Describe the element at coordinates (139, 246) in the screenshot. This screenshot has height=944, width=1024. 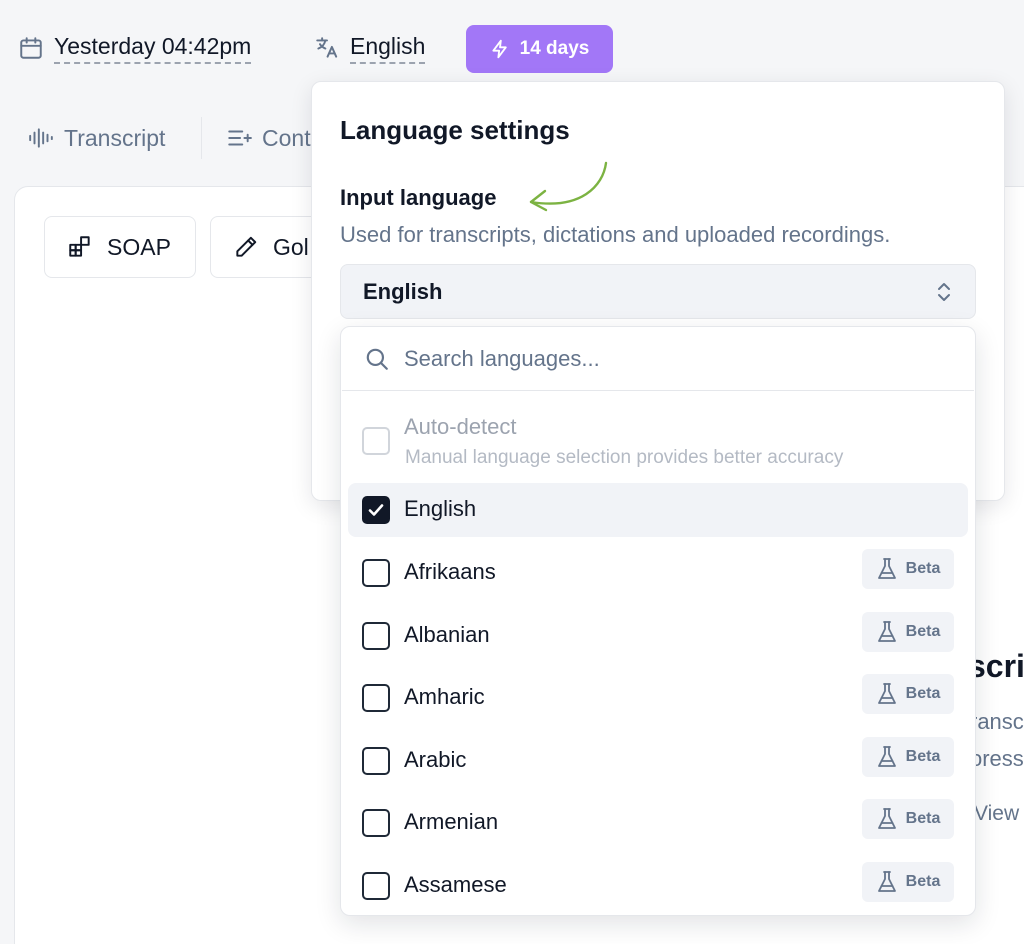
I see `soap-template-label: SOAP` at that location.